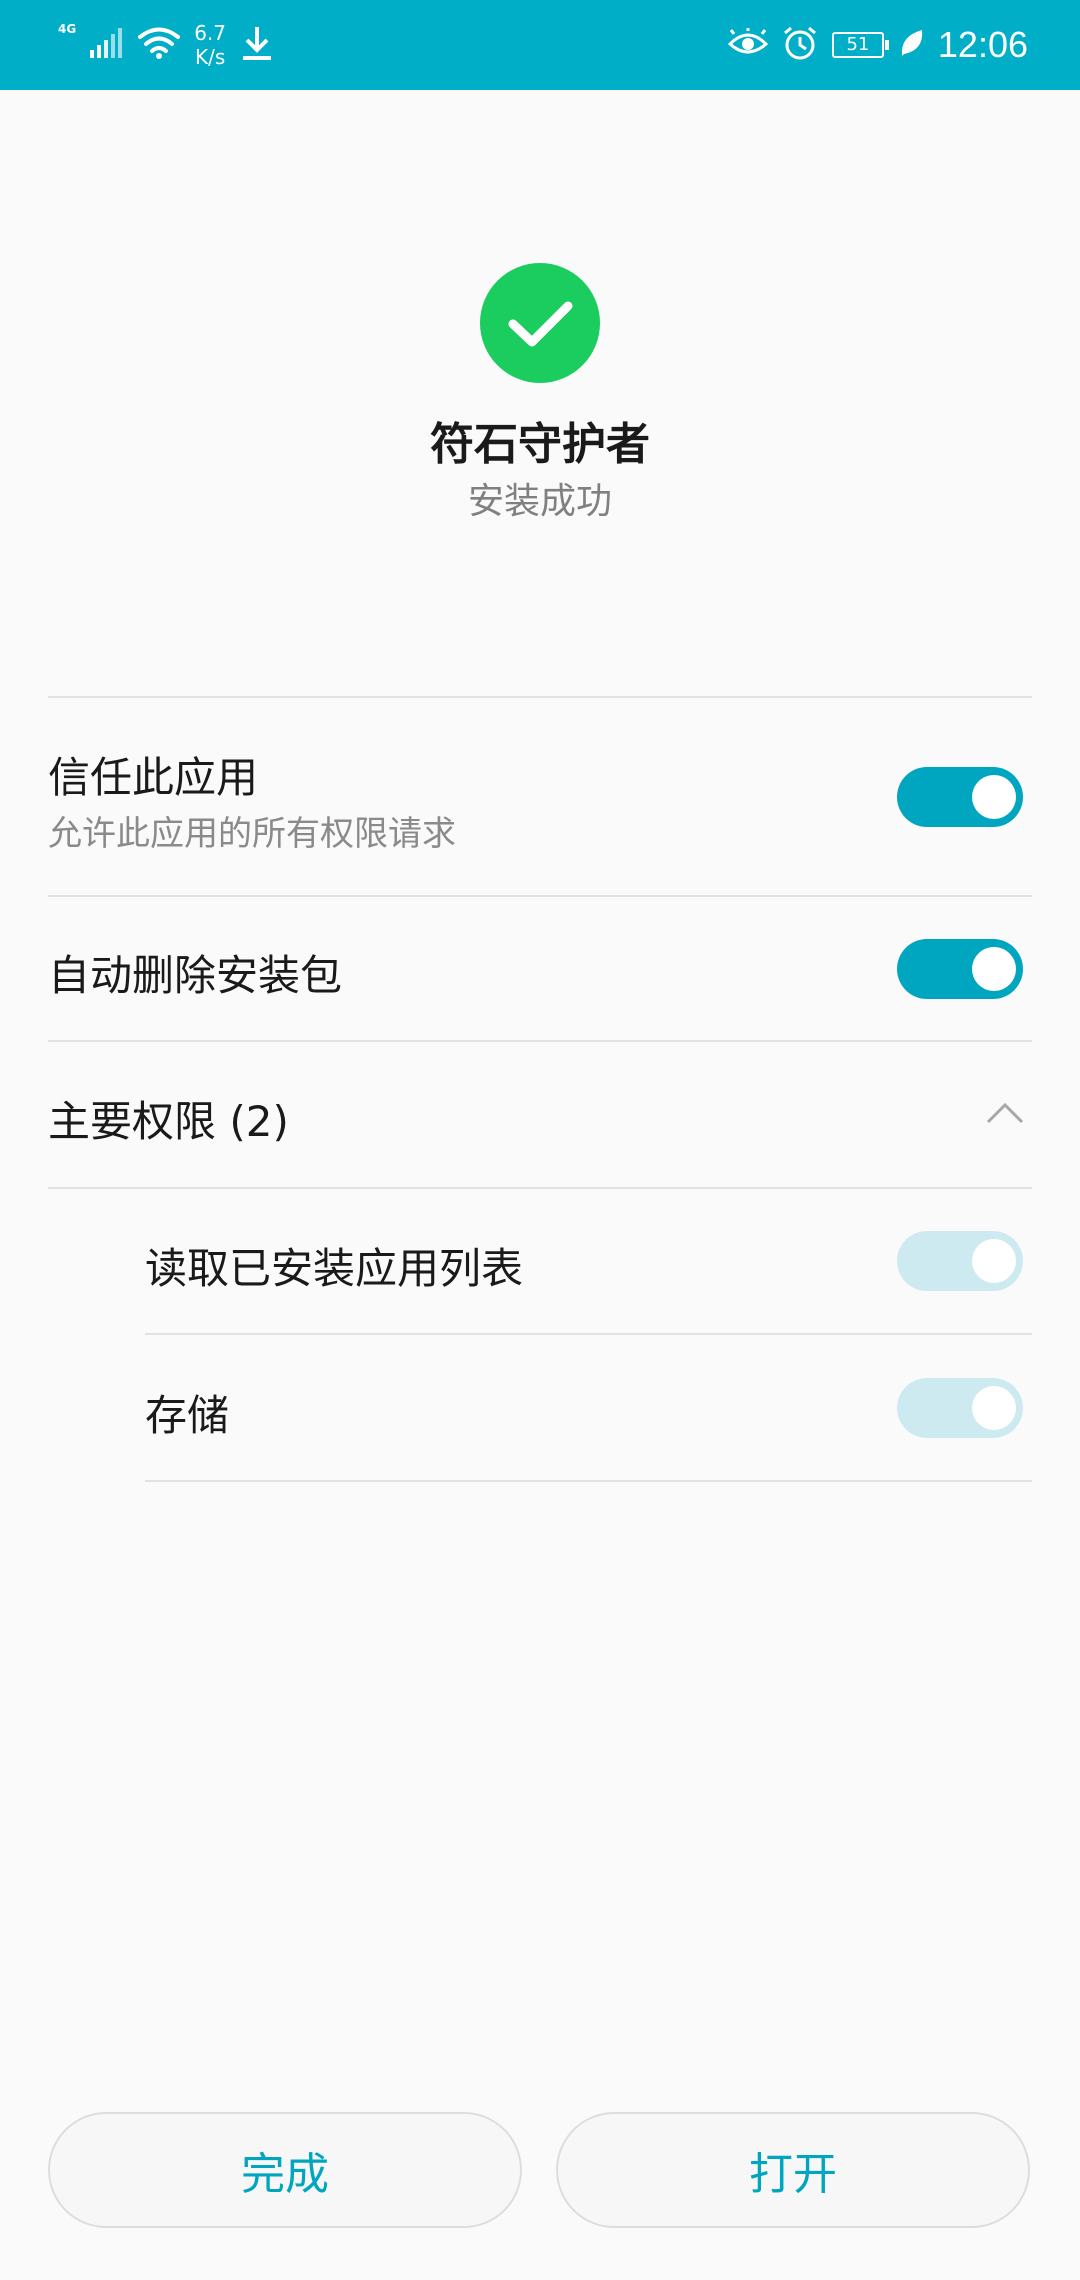  Describe the element at coordinates (285, 2170) in the screenshot. I see `done-button: 完成` at that location.